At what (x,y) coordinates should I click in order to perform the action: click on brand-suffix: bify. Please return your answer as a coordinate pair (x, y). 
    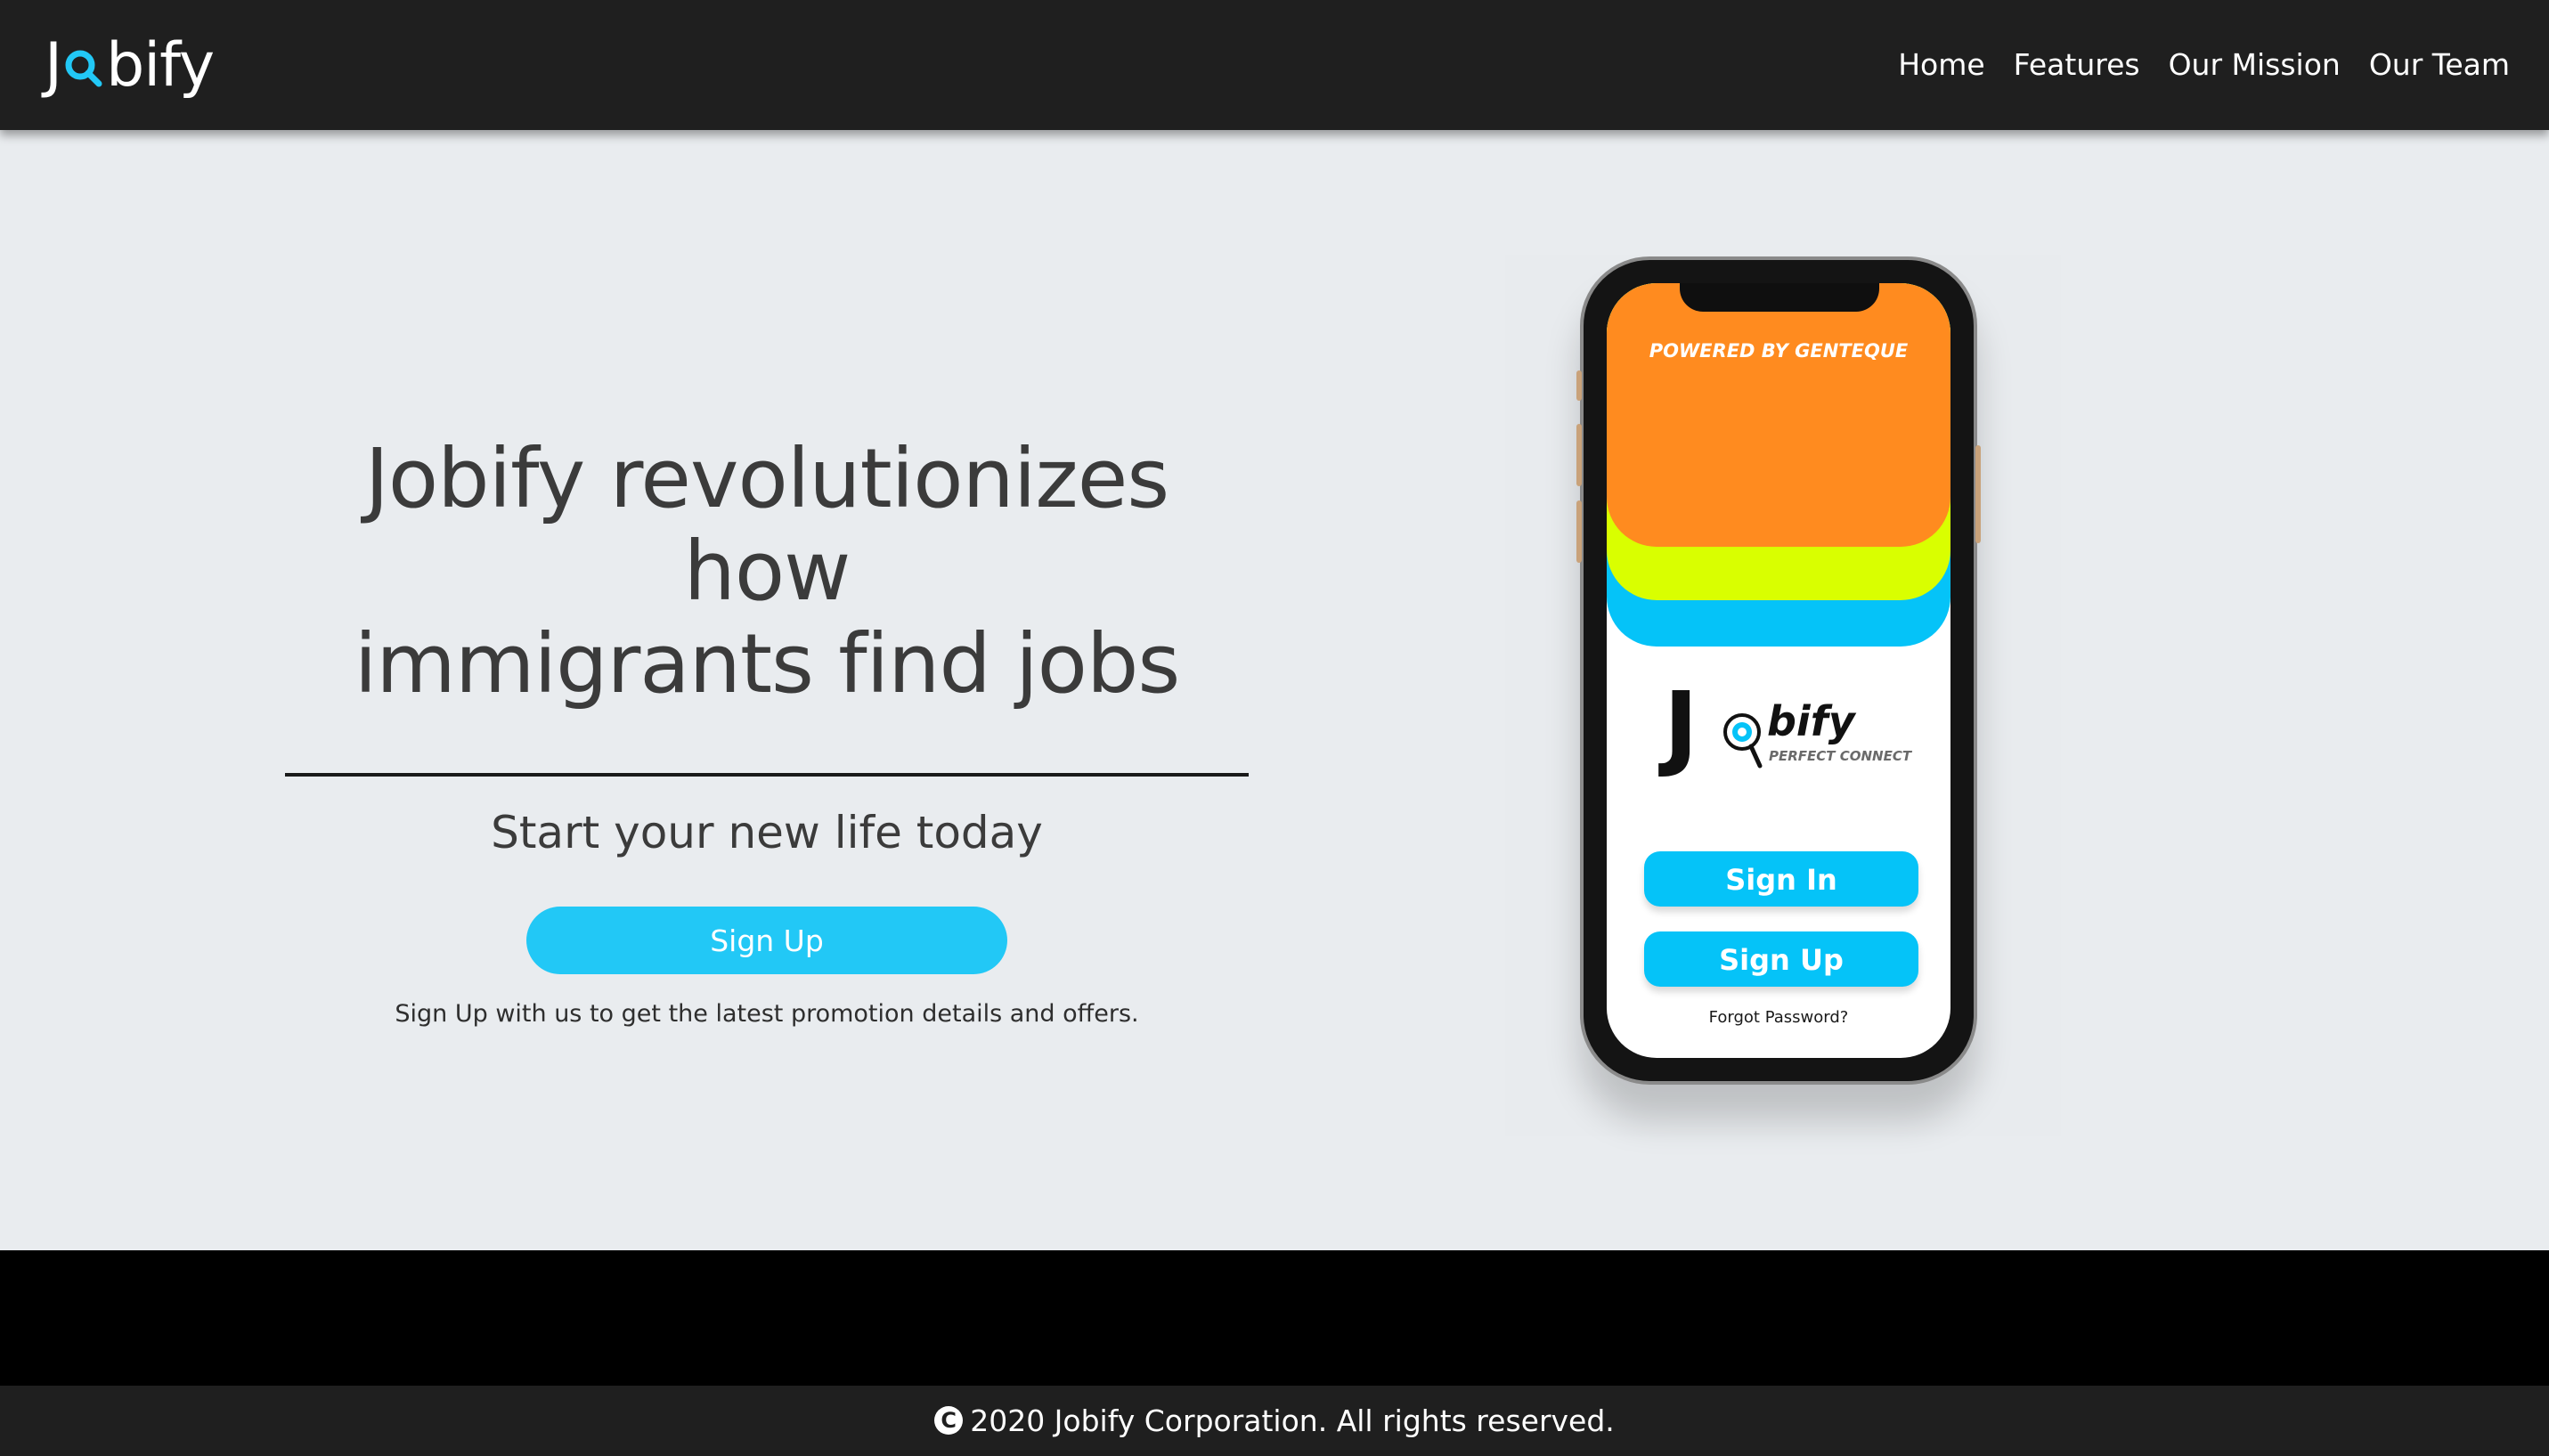
    Looking at the image, I should click on (160, 65).